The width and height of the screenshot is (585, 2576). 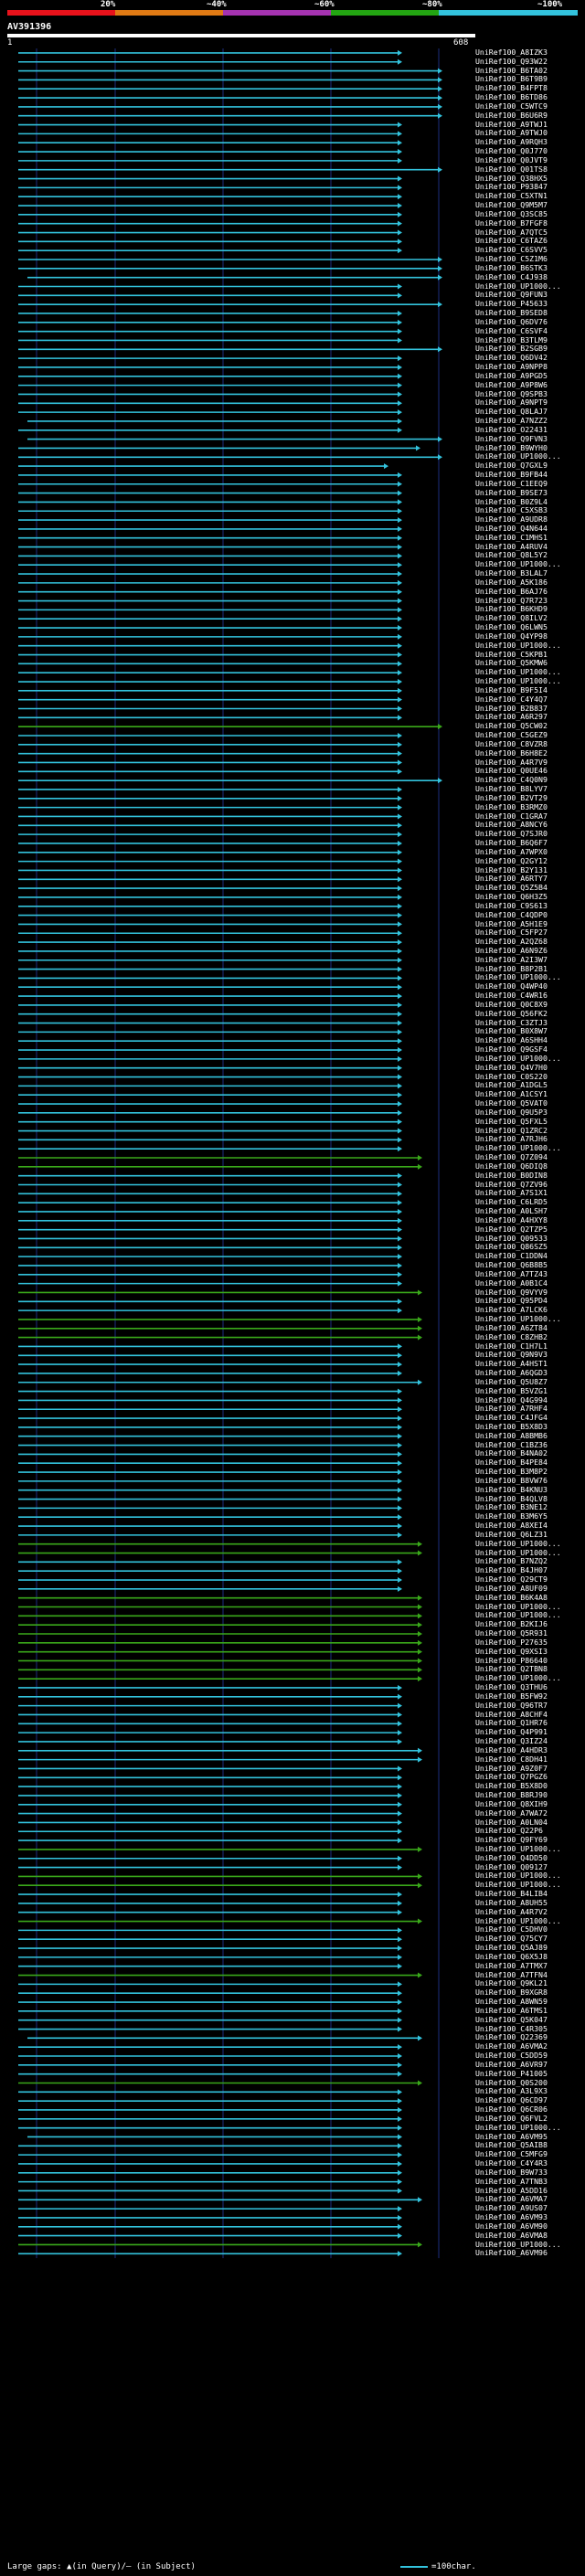 I want to click on hit-accession: UniRef100_Q6X5J8, so click(x=512, y=1956).